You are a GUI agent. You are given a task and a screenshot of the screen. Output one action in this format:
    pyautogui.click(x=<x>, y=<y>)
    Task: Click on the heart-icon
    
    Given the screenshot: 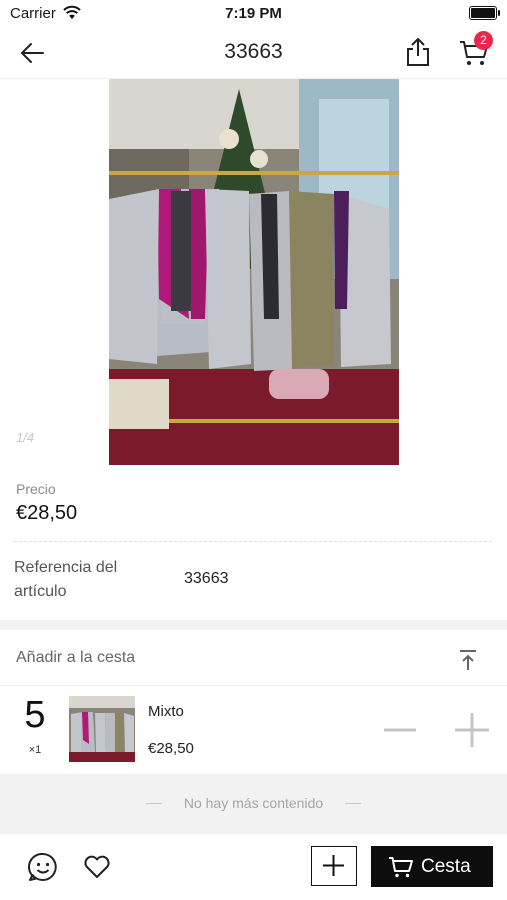 What is the action you would take?
    pyautogui.click(x=97, y=866)
    